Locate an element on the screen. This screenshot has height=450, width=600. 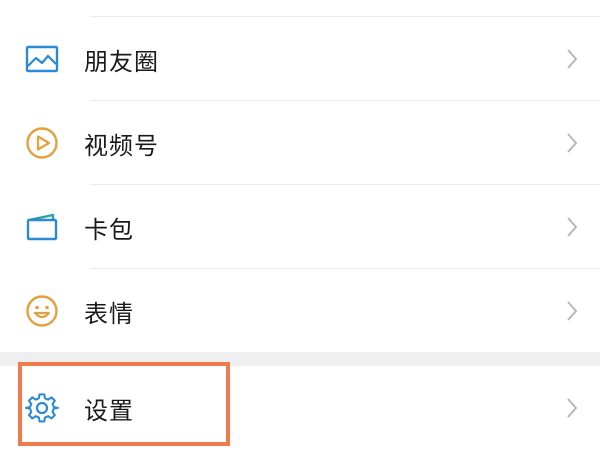
menu-item-label: 卡包 is located at coordinates (109, 229).